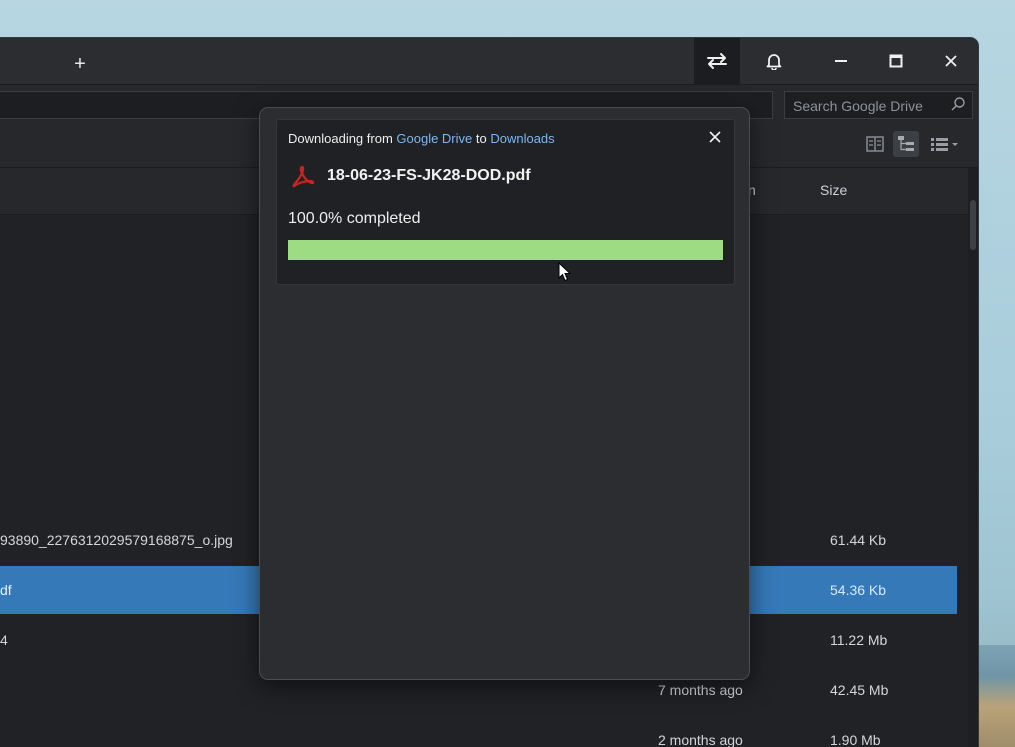 The height and width of the screenshot is (747, 1015). What do you see at coordinates (434, 138) in the screenshot?
I see `source-link: Google Drive` at bounding box center [434, 138].